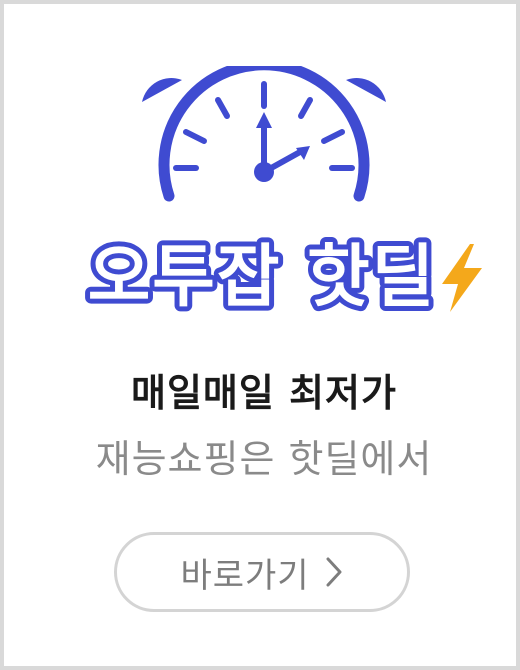  What do you see at coordinates (262, 277) in the screenshot?
I see `brand-text: 오투잡 핫딜` at bounding box center [262, 277].